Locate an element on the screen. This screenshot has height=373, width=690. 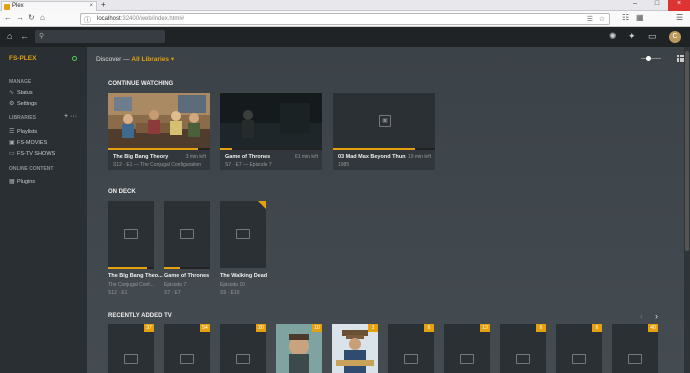
on-deck-heading: ON DECK is located at coordinates (122, 192).